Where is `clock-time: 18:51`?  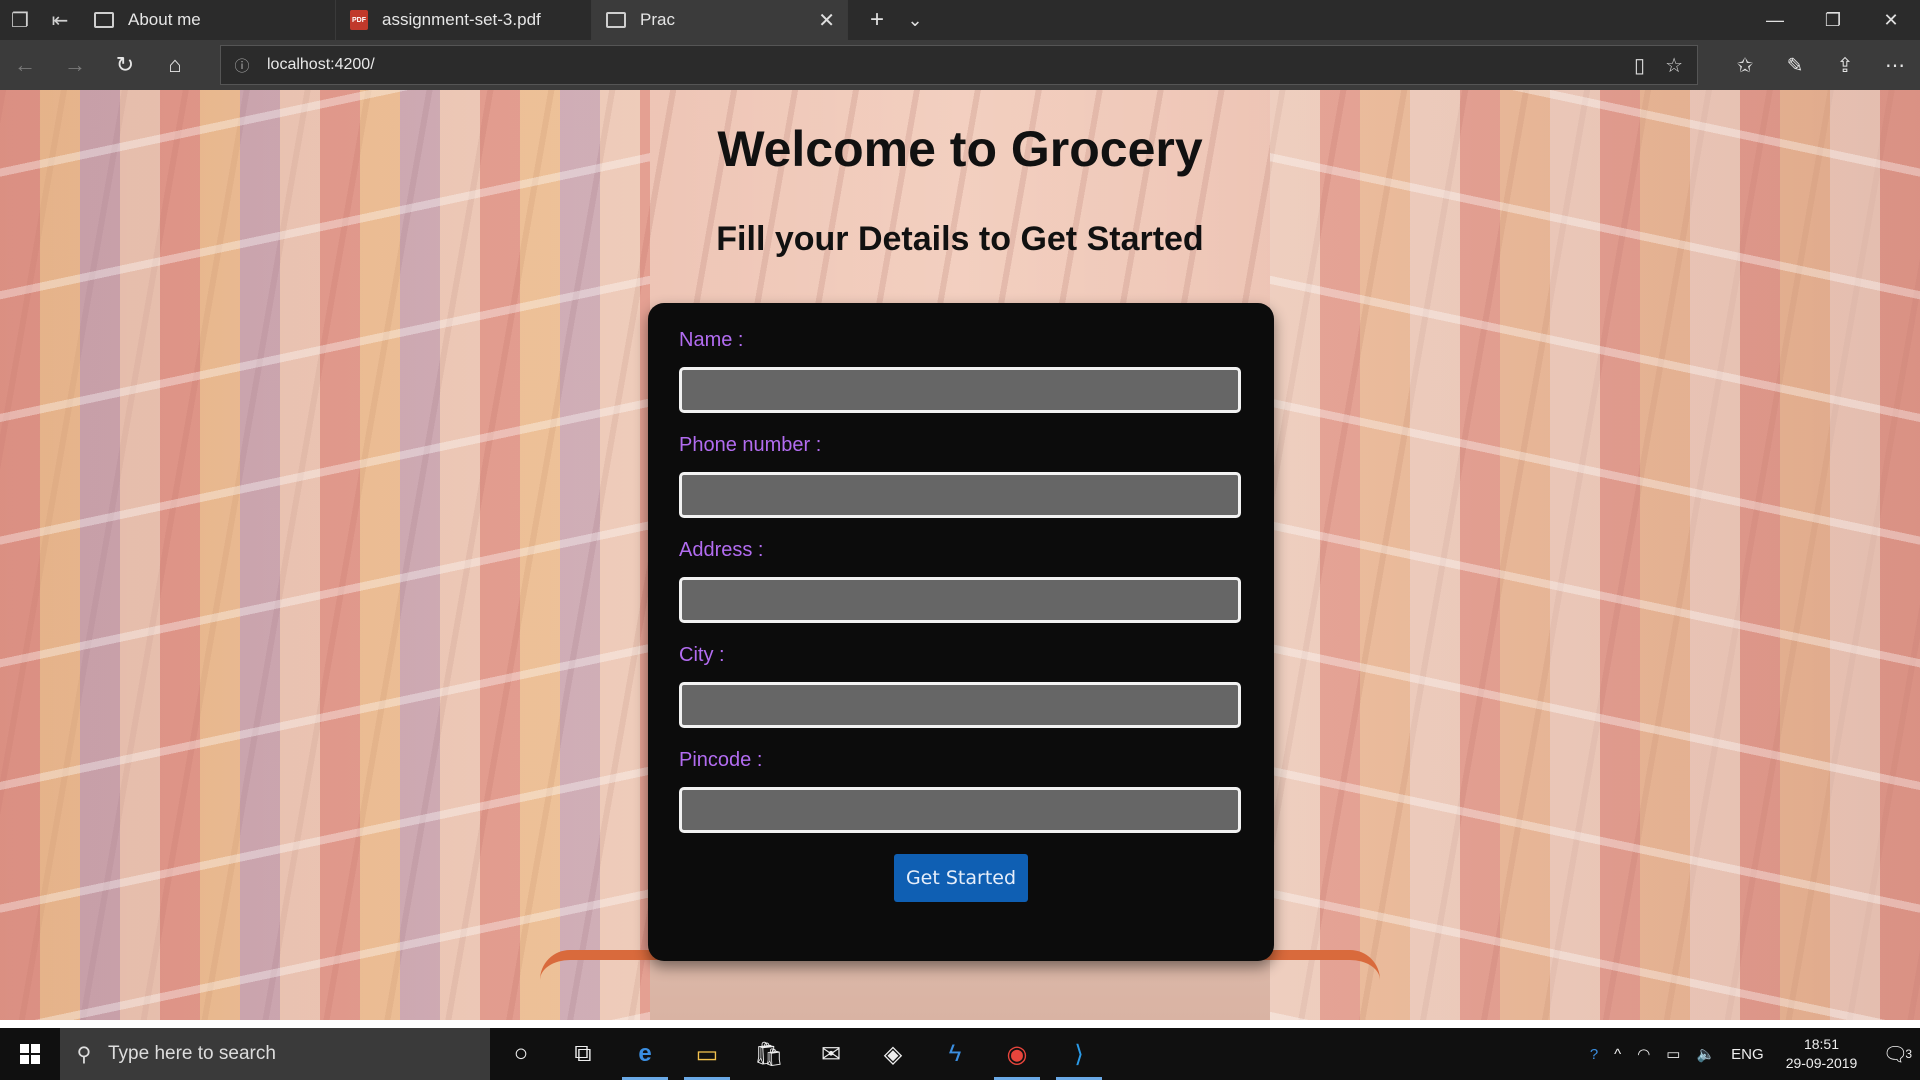
clock-time: 18:51 is located at coordinates (1821, 1044).